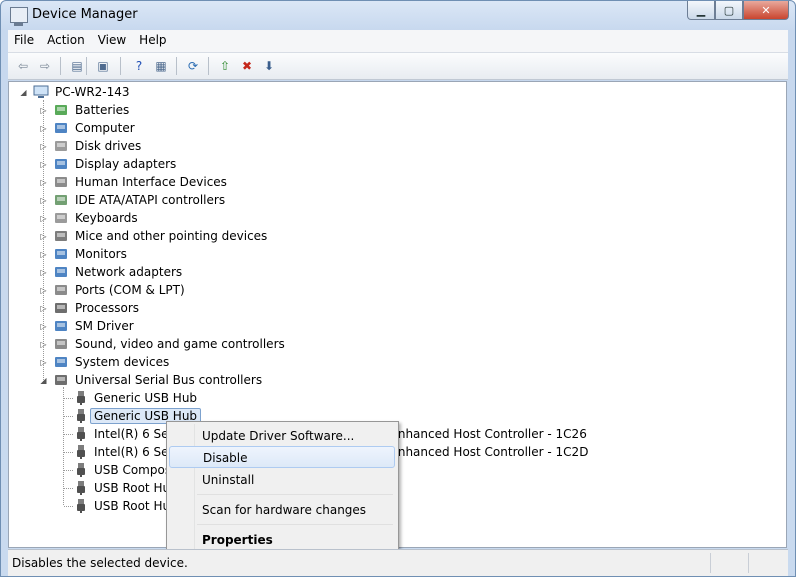  I want to click on maximize-icon: ▢, so click(729, 10).